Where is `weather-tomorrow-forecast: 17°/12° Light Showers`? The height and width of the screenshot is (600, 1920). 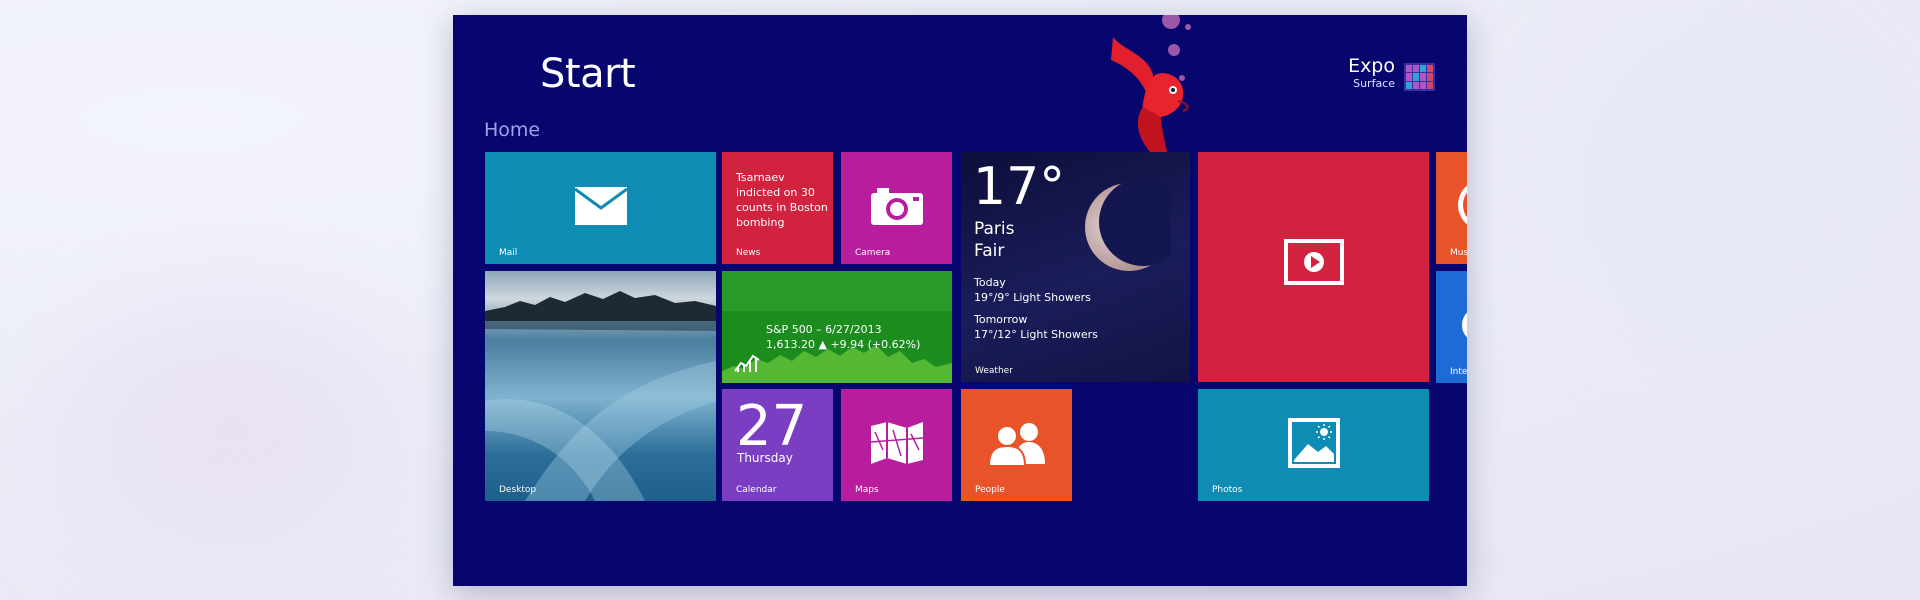
weather-tomorrow-forecast: 17°/12° Light Showers is located at coordinates (1036, 334).